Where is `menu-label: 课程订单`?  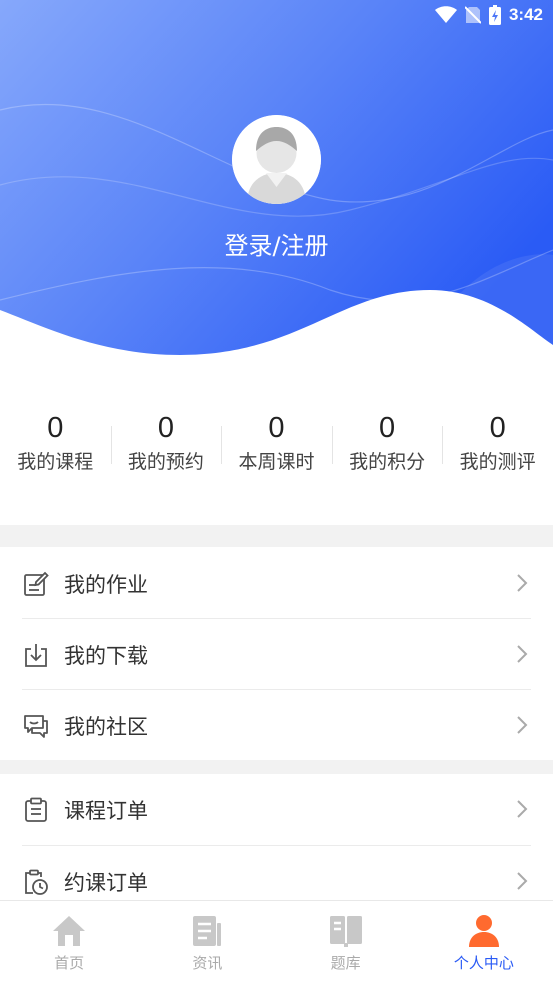 menu-label: 课程订单 is located at coordinates (106, 810).